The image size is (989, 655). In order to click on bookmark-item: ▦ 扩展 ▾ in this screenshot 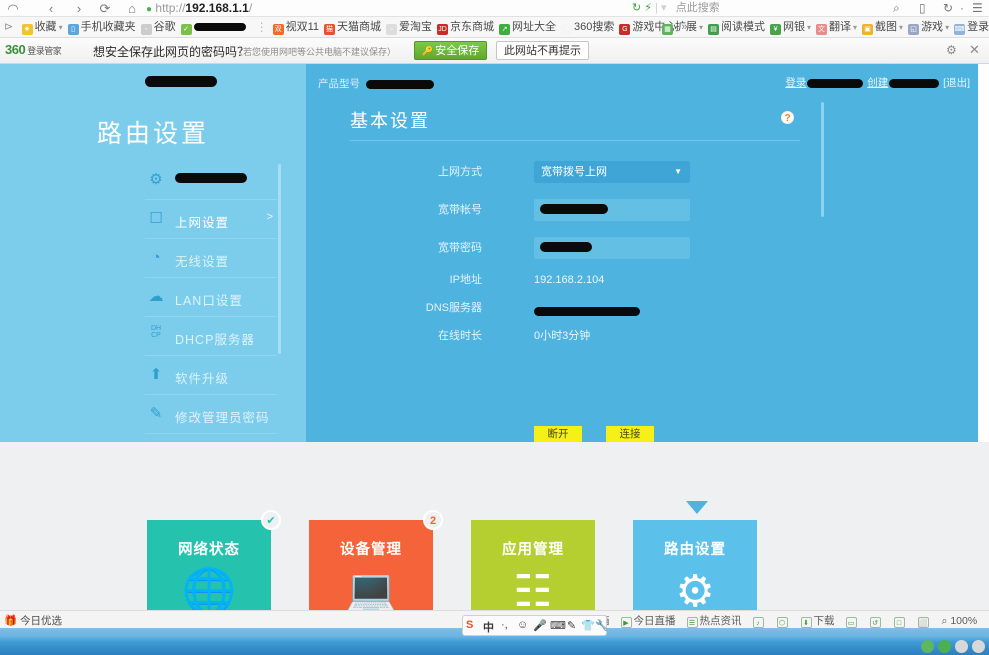, I will do `click(682, 27)`.